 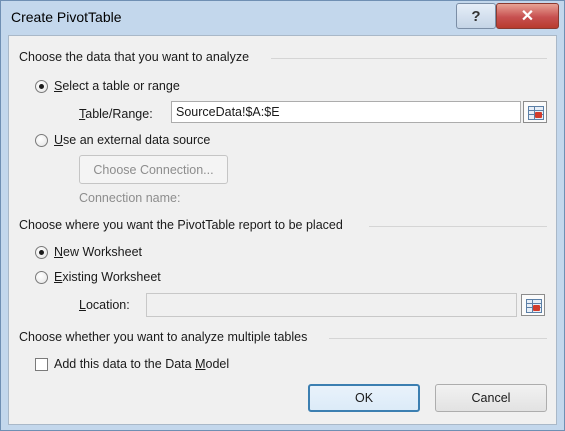 I want to click on external-source-radio, so click(x=41, y=140).